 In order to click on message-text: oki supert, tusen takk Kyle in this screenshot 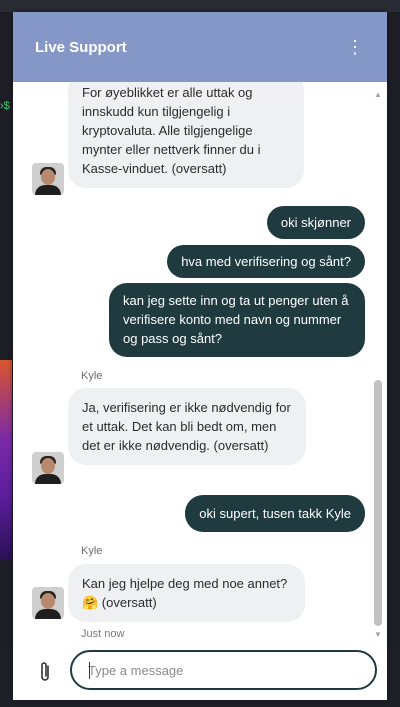, I will do `click(275, 513)`.